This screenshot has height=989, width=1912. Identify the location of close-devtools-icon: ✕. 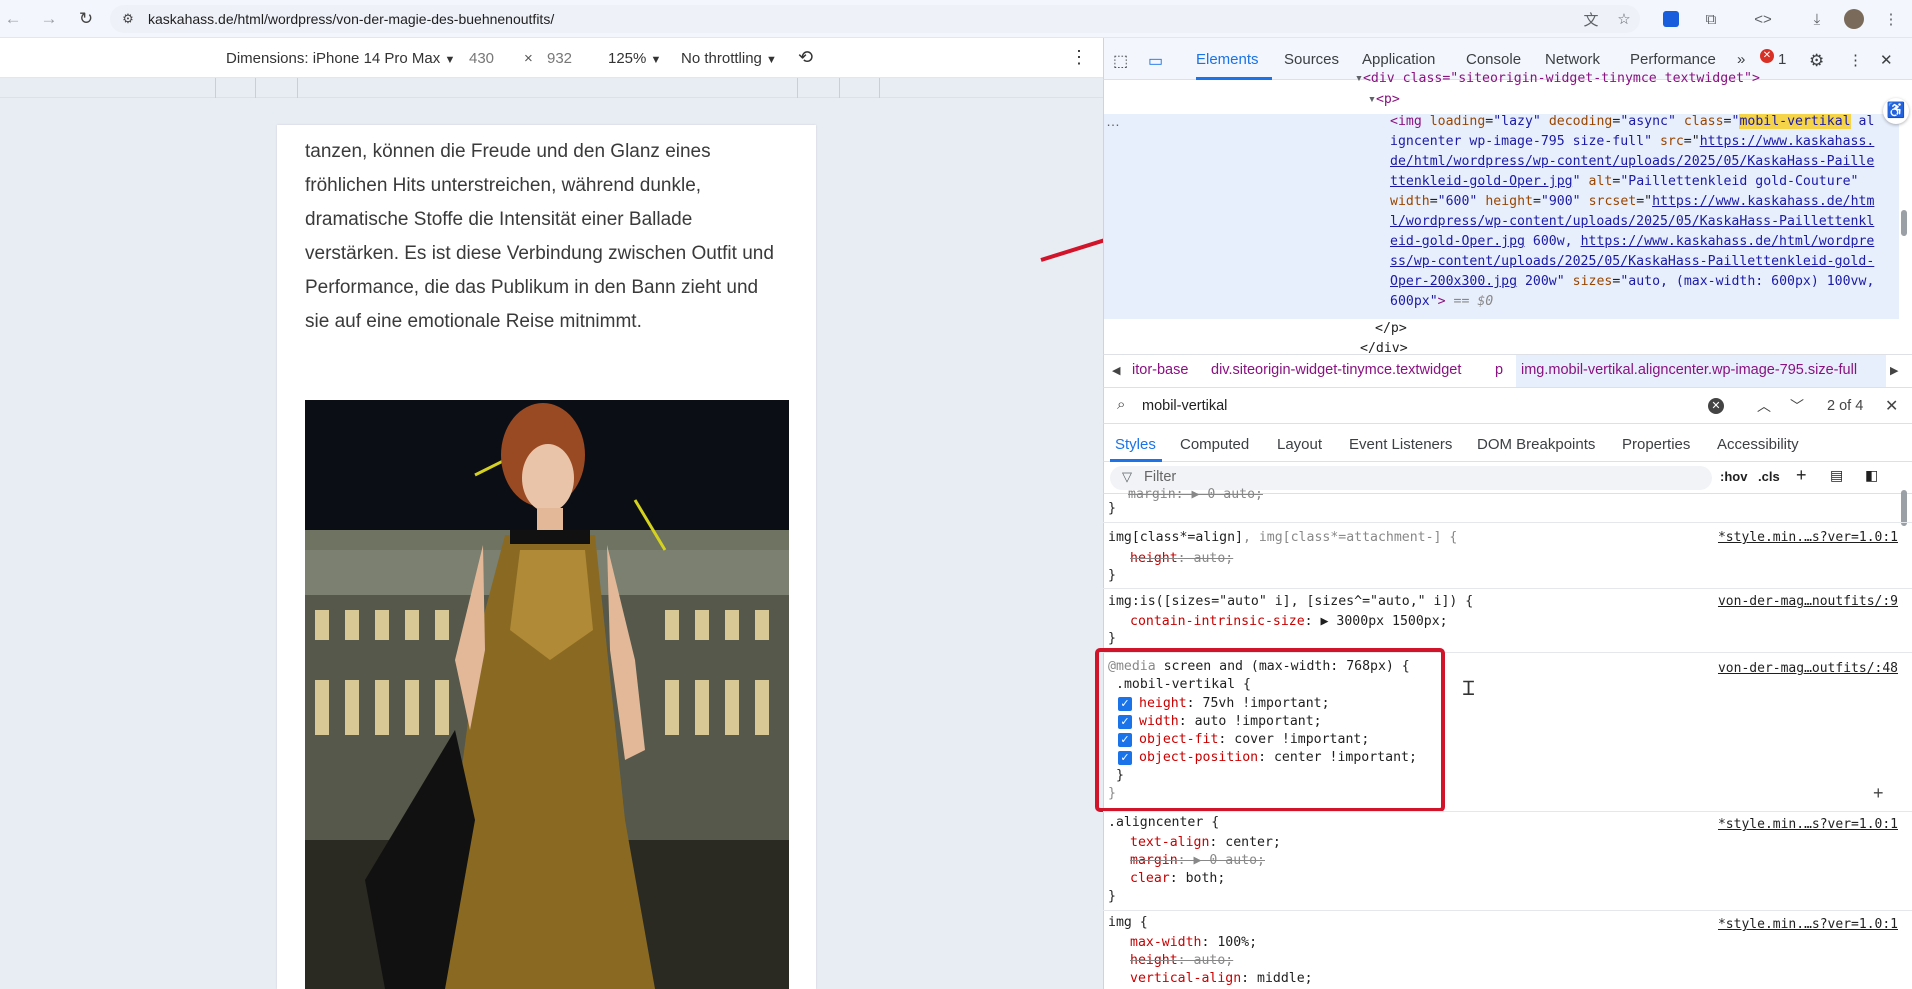
(1886, 60).